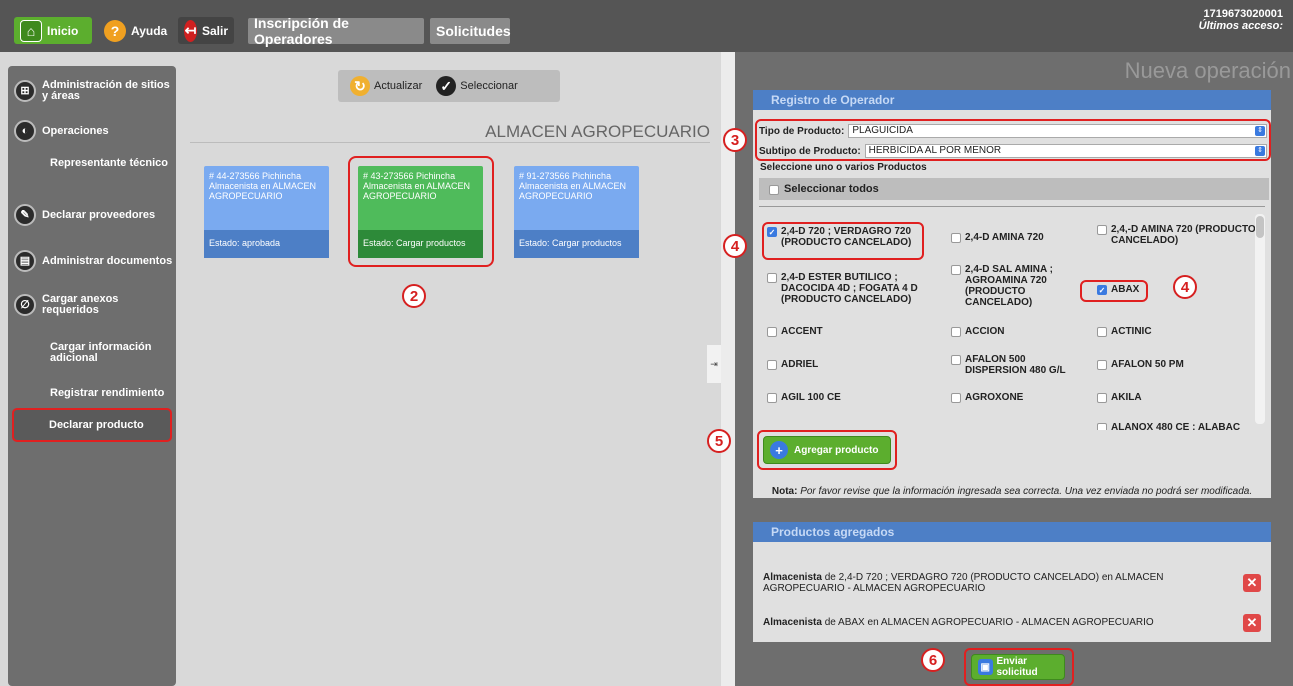 The image size is (1293, 686). I want to click on step-marker-4: 4, so click(735, 246).